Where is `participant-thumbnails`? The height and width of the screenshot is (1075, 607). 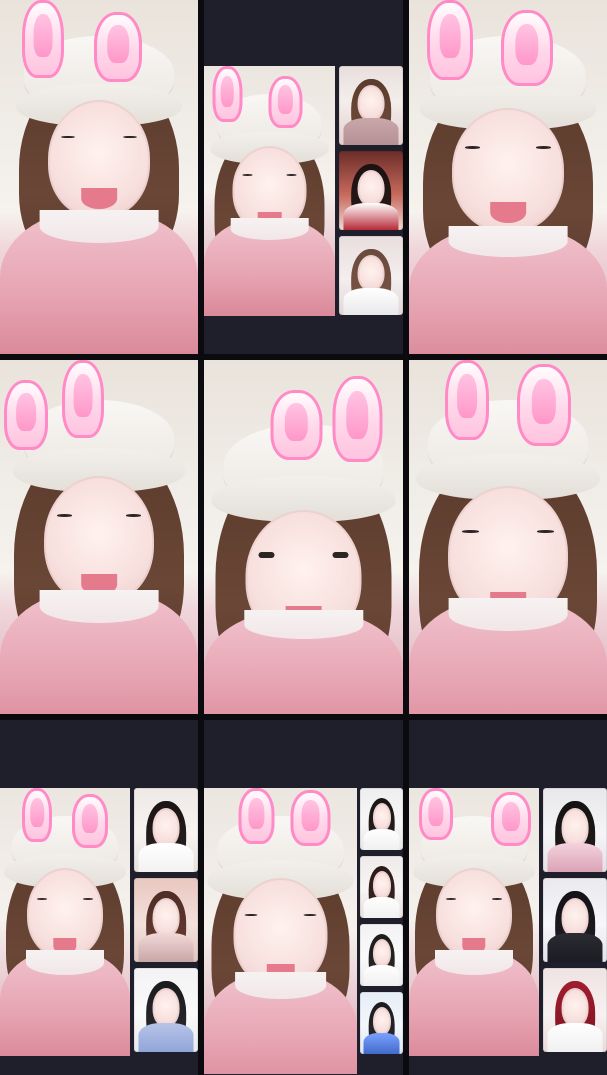
participant-thumbnails is located at coordinates (166, 922).